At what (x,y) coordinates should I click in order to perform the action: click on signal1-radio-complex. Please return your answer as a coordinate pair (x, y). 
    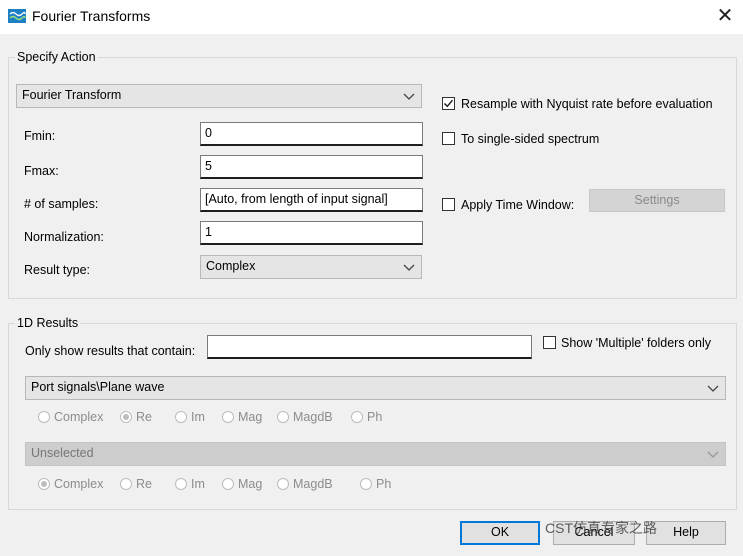
    Looking at the image, I should click on (44, 417).